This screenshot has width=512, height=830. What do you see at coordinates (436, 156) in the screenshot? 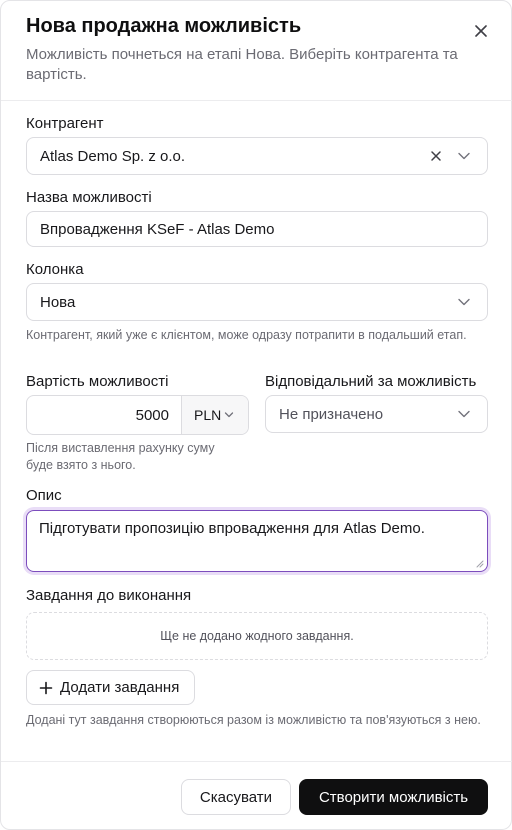
I see `clear-icon` at bounding box center [436, 156].